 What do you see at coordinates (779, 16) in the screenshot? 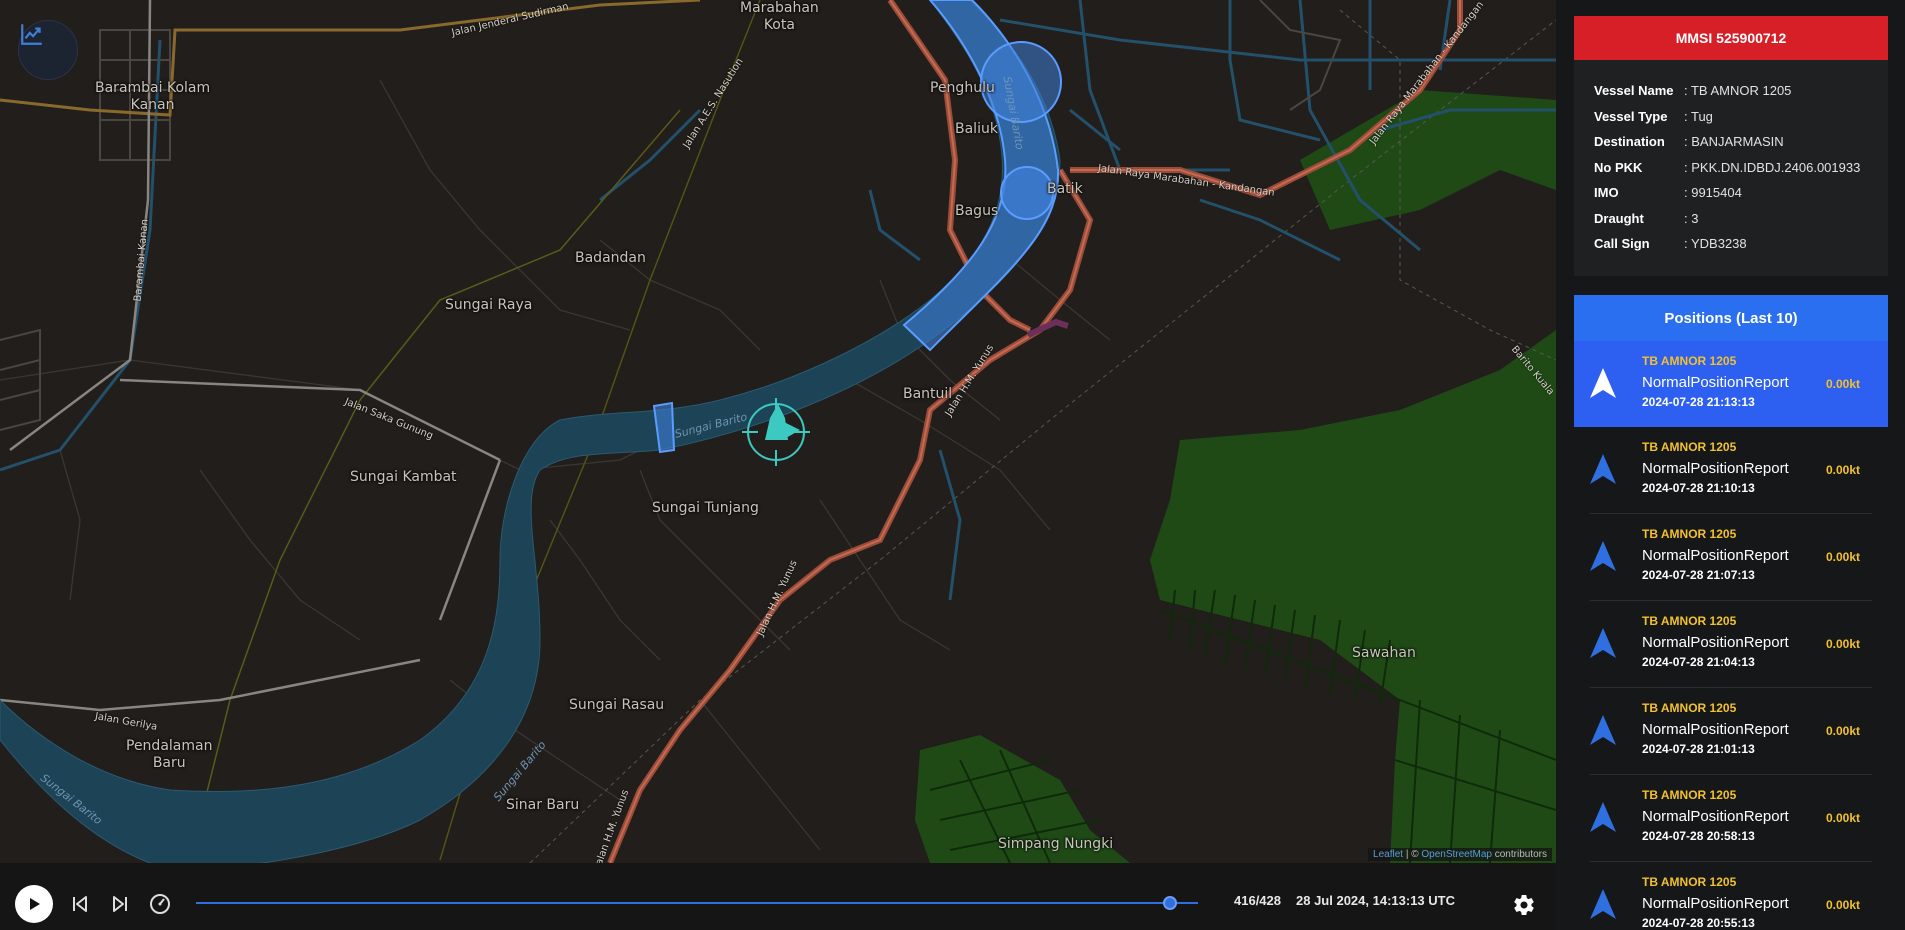
I see `place-marabahan-kota: Marabahan Kota` at bounding box center [779, 16].